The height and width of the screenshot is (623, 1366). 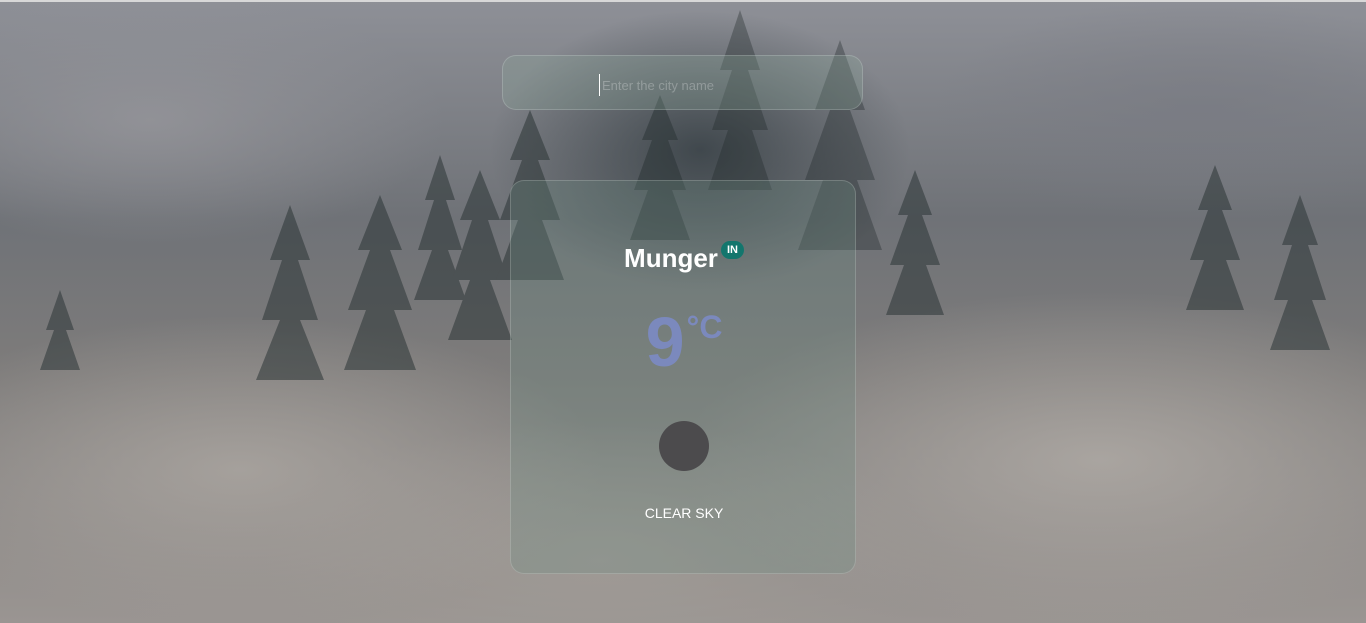 What do you see at coordinates (711, 85) in the screenshot?
I see `city-search-input` at bounding box center [711, 85].